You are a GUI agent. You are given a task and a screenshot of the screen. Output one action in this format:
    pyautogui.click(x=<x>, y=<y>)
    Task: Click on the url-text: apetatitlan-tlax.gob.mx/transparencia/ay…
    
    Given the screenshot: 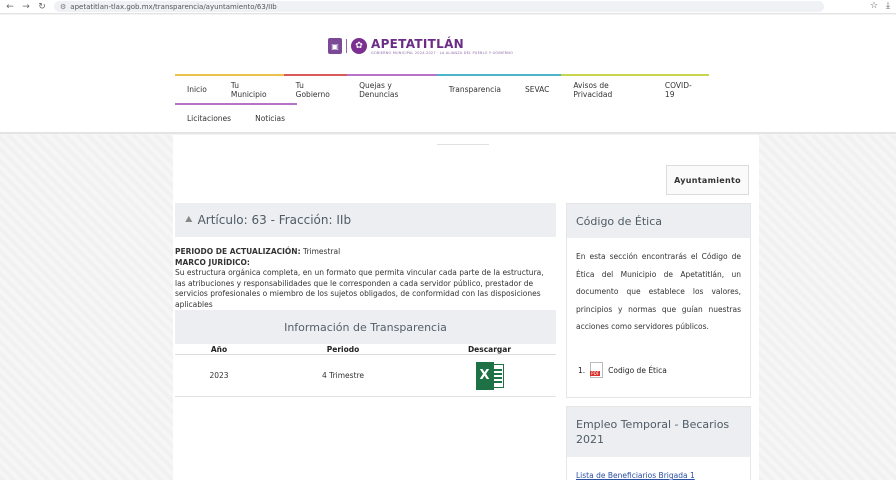 What is the action you would take?
    pyautogui.click(x=173, y=6)
    